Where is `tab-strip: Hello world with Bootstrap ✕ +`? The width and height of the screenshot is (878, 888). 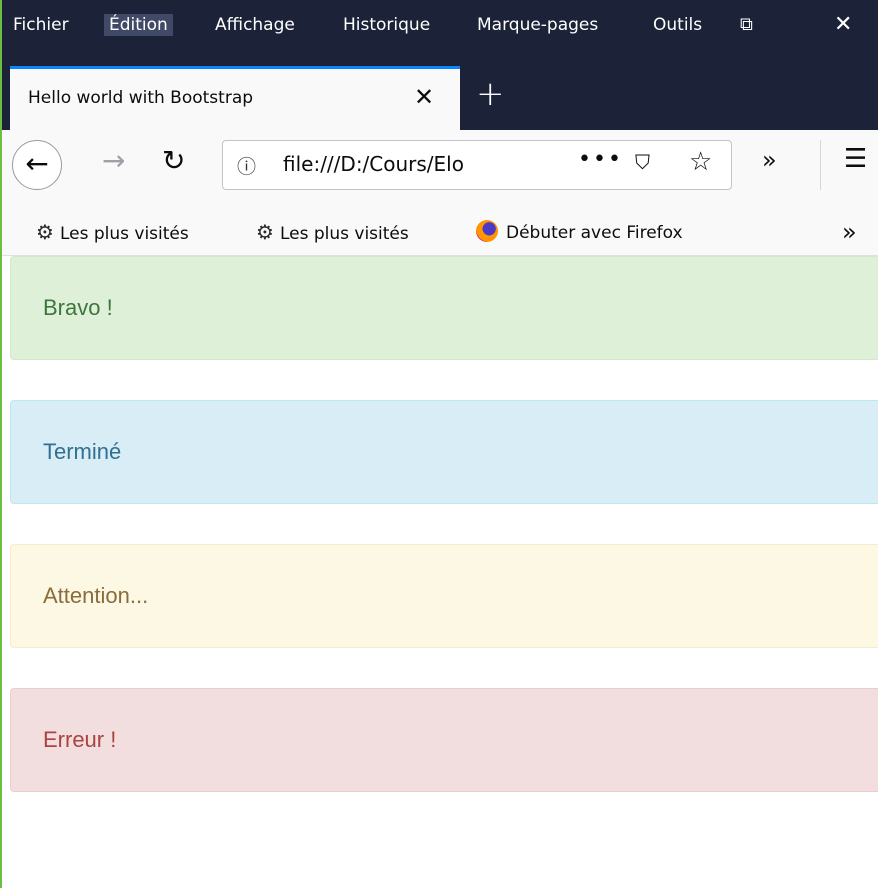 tab-strip: Hello world with Bootstrap ✕ + is located at coordinates (440, 98).